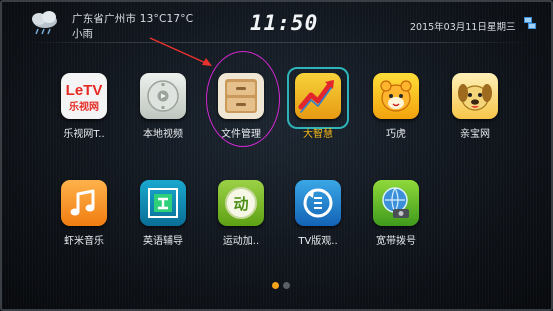 Image resolution: width=553 pixels, height=311 pixels. I want to click on clock-time: 11:50, so click(284, 23).